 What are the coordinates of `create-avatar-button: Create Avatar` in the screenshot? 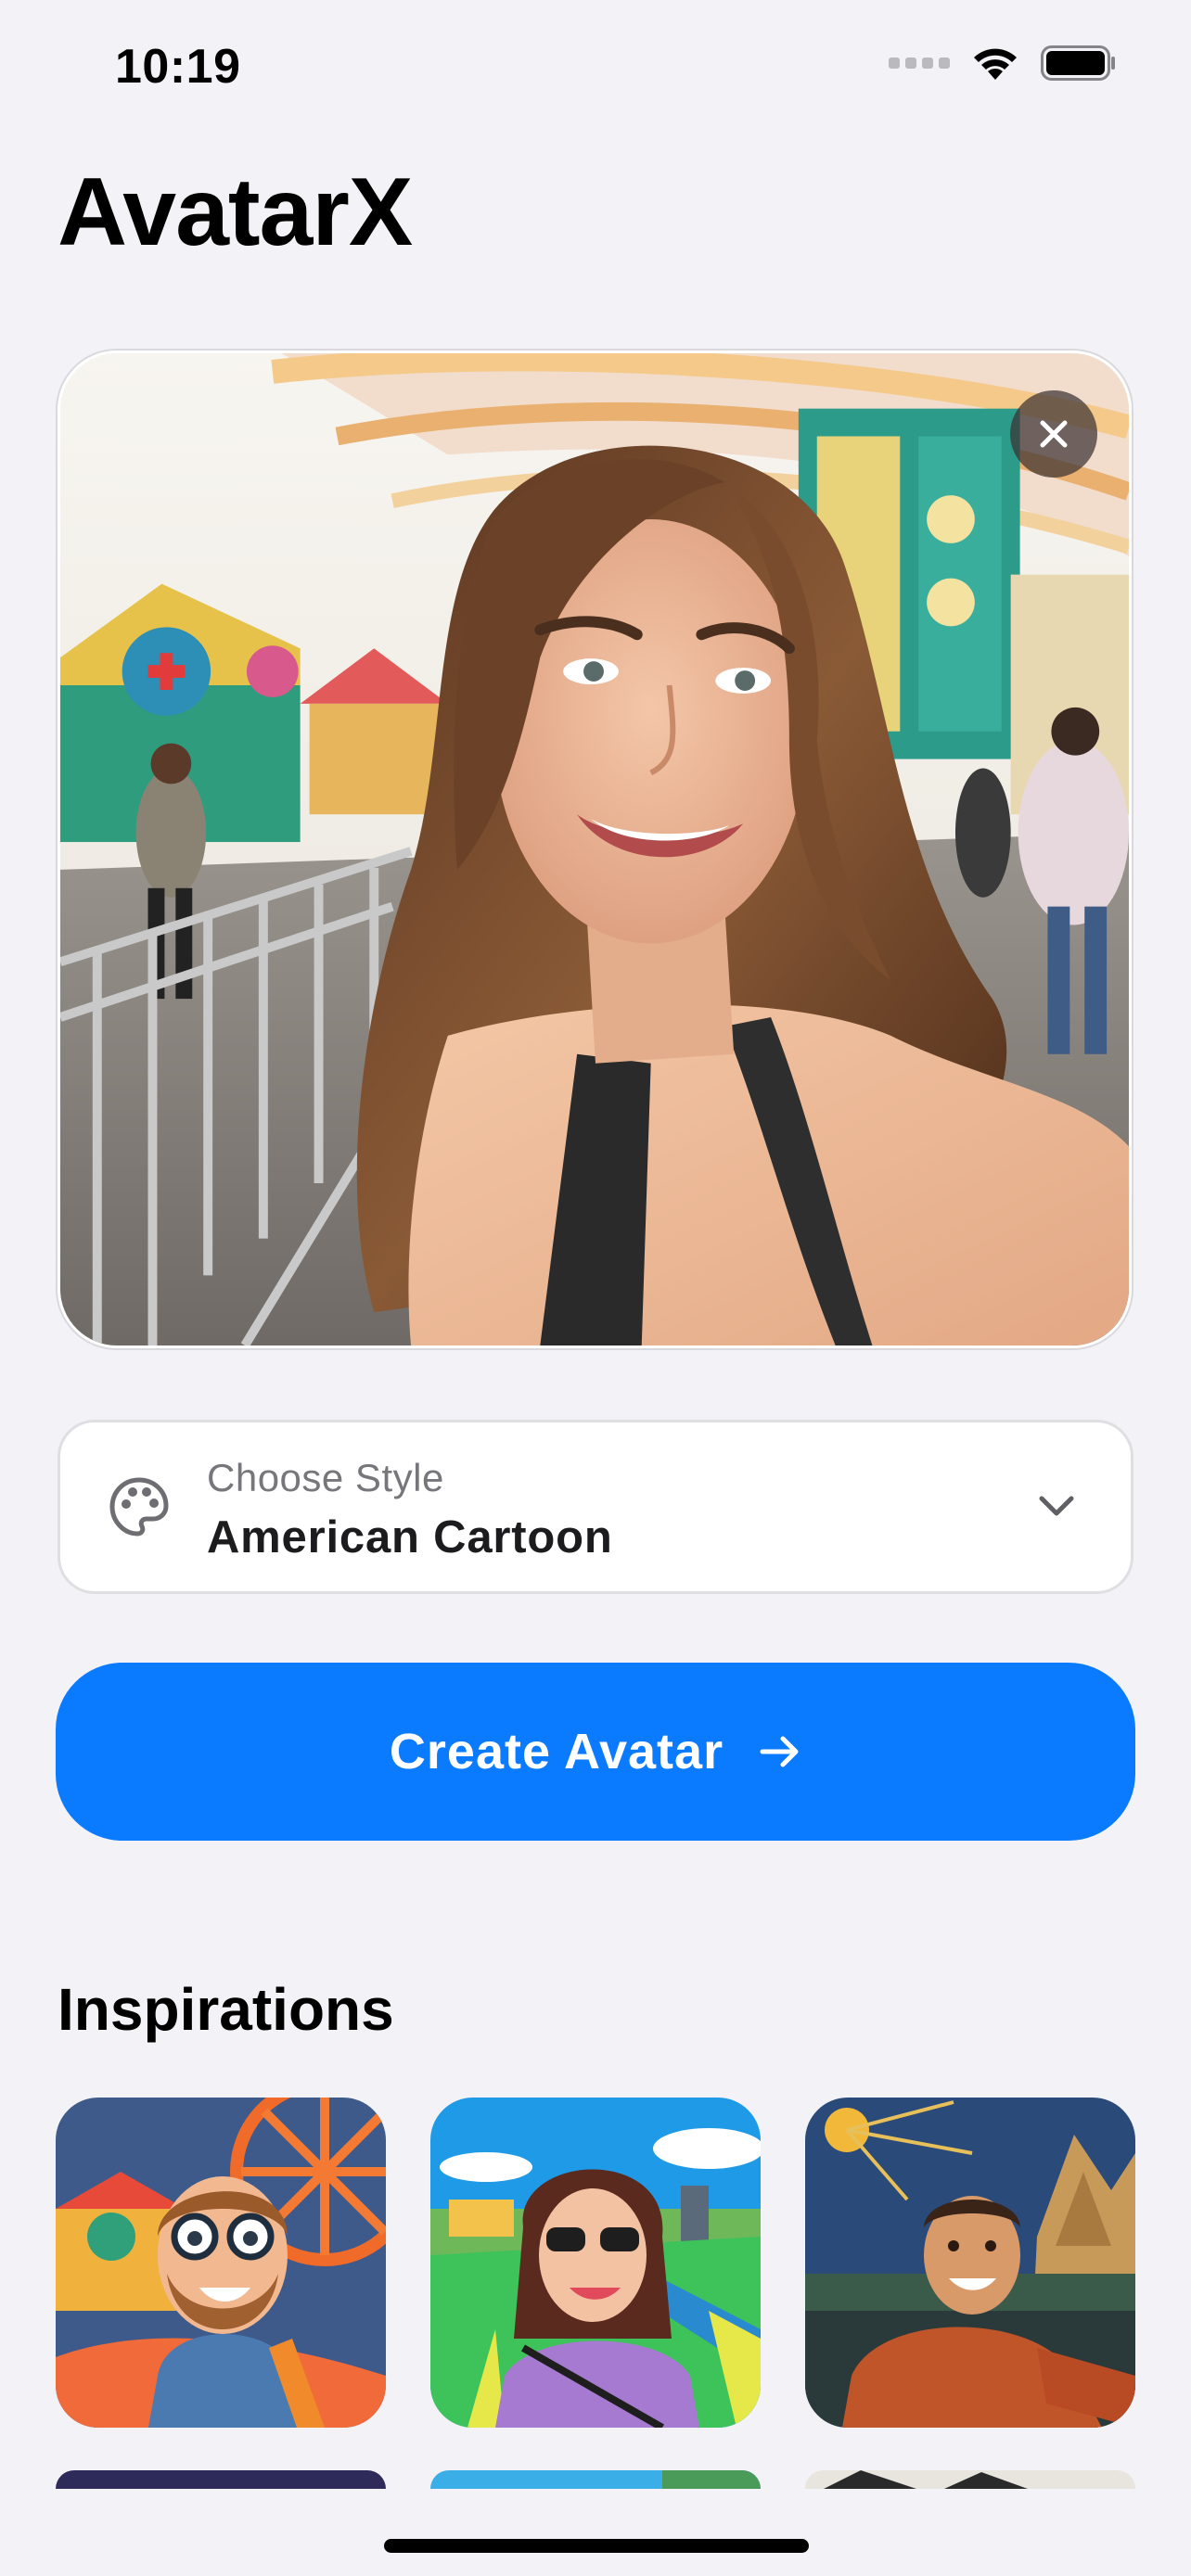 It's located at (595, 1752).